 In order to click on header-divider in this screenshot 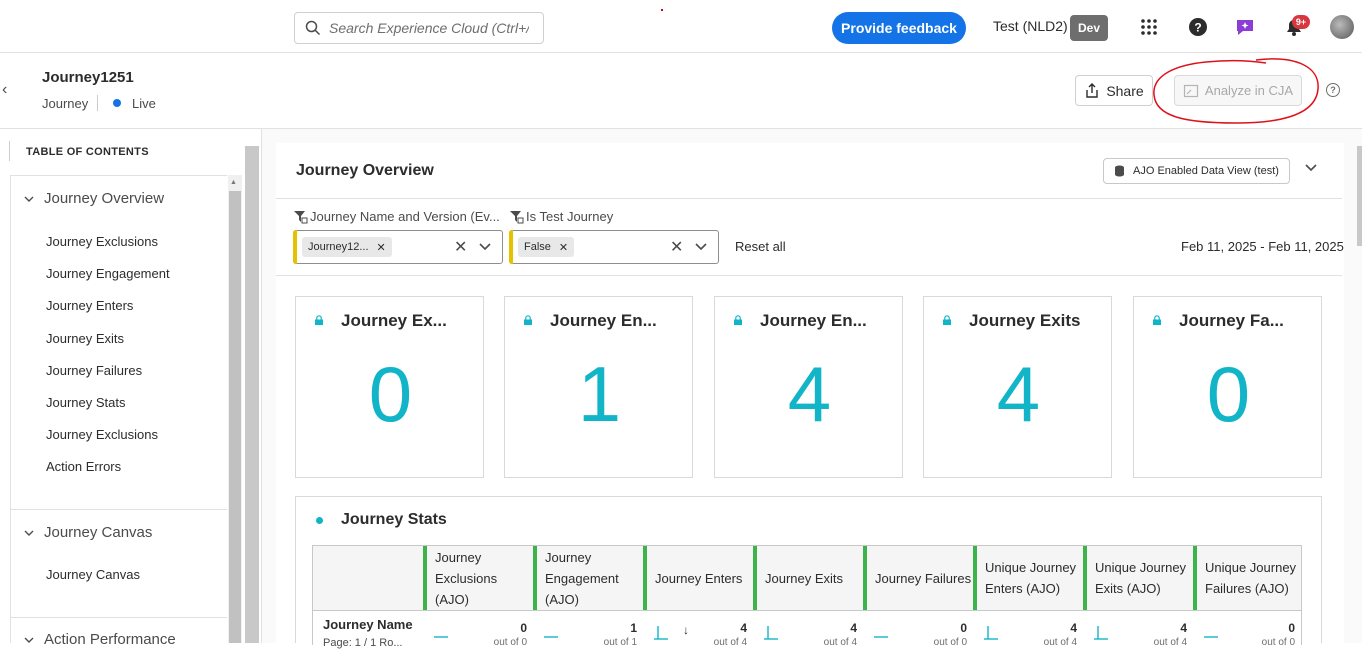, I will do `click(97, 103)`.